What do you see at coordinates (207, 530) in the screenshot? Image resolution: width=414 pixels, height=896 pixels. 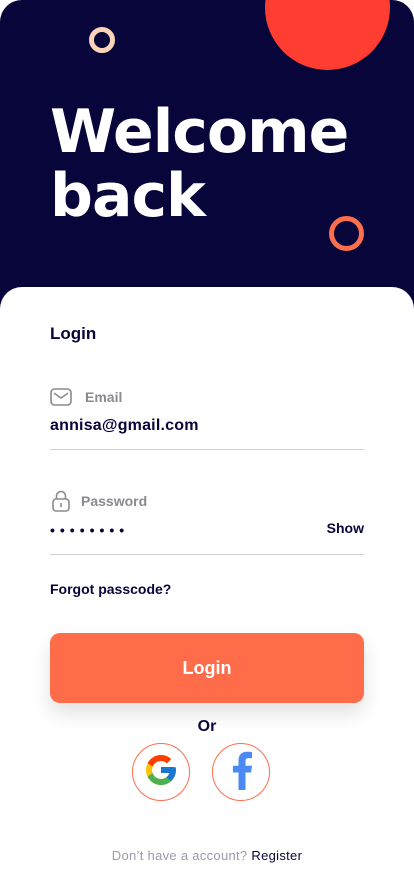 I see `password-input: ••••••••` at bounding box center [207, 530].